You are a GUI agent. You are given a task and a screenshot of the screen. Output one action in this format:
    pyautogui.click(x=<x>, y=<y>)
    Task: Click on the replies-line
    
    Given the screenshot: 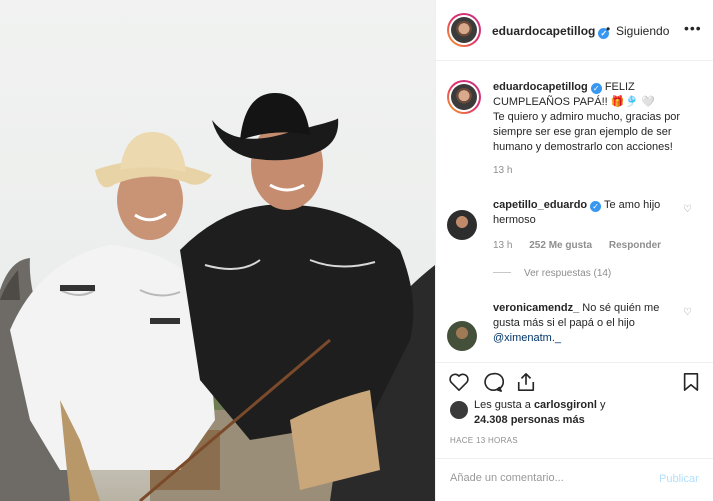 What is the action you would take?
    pyautogui.click(x=502, y=272)
    